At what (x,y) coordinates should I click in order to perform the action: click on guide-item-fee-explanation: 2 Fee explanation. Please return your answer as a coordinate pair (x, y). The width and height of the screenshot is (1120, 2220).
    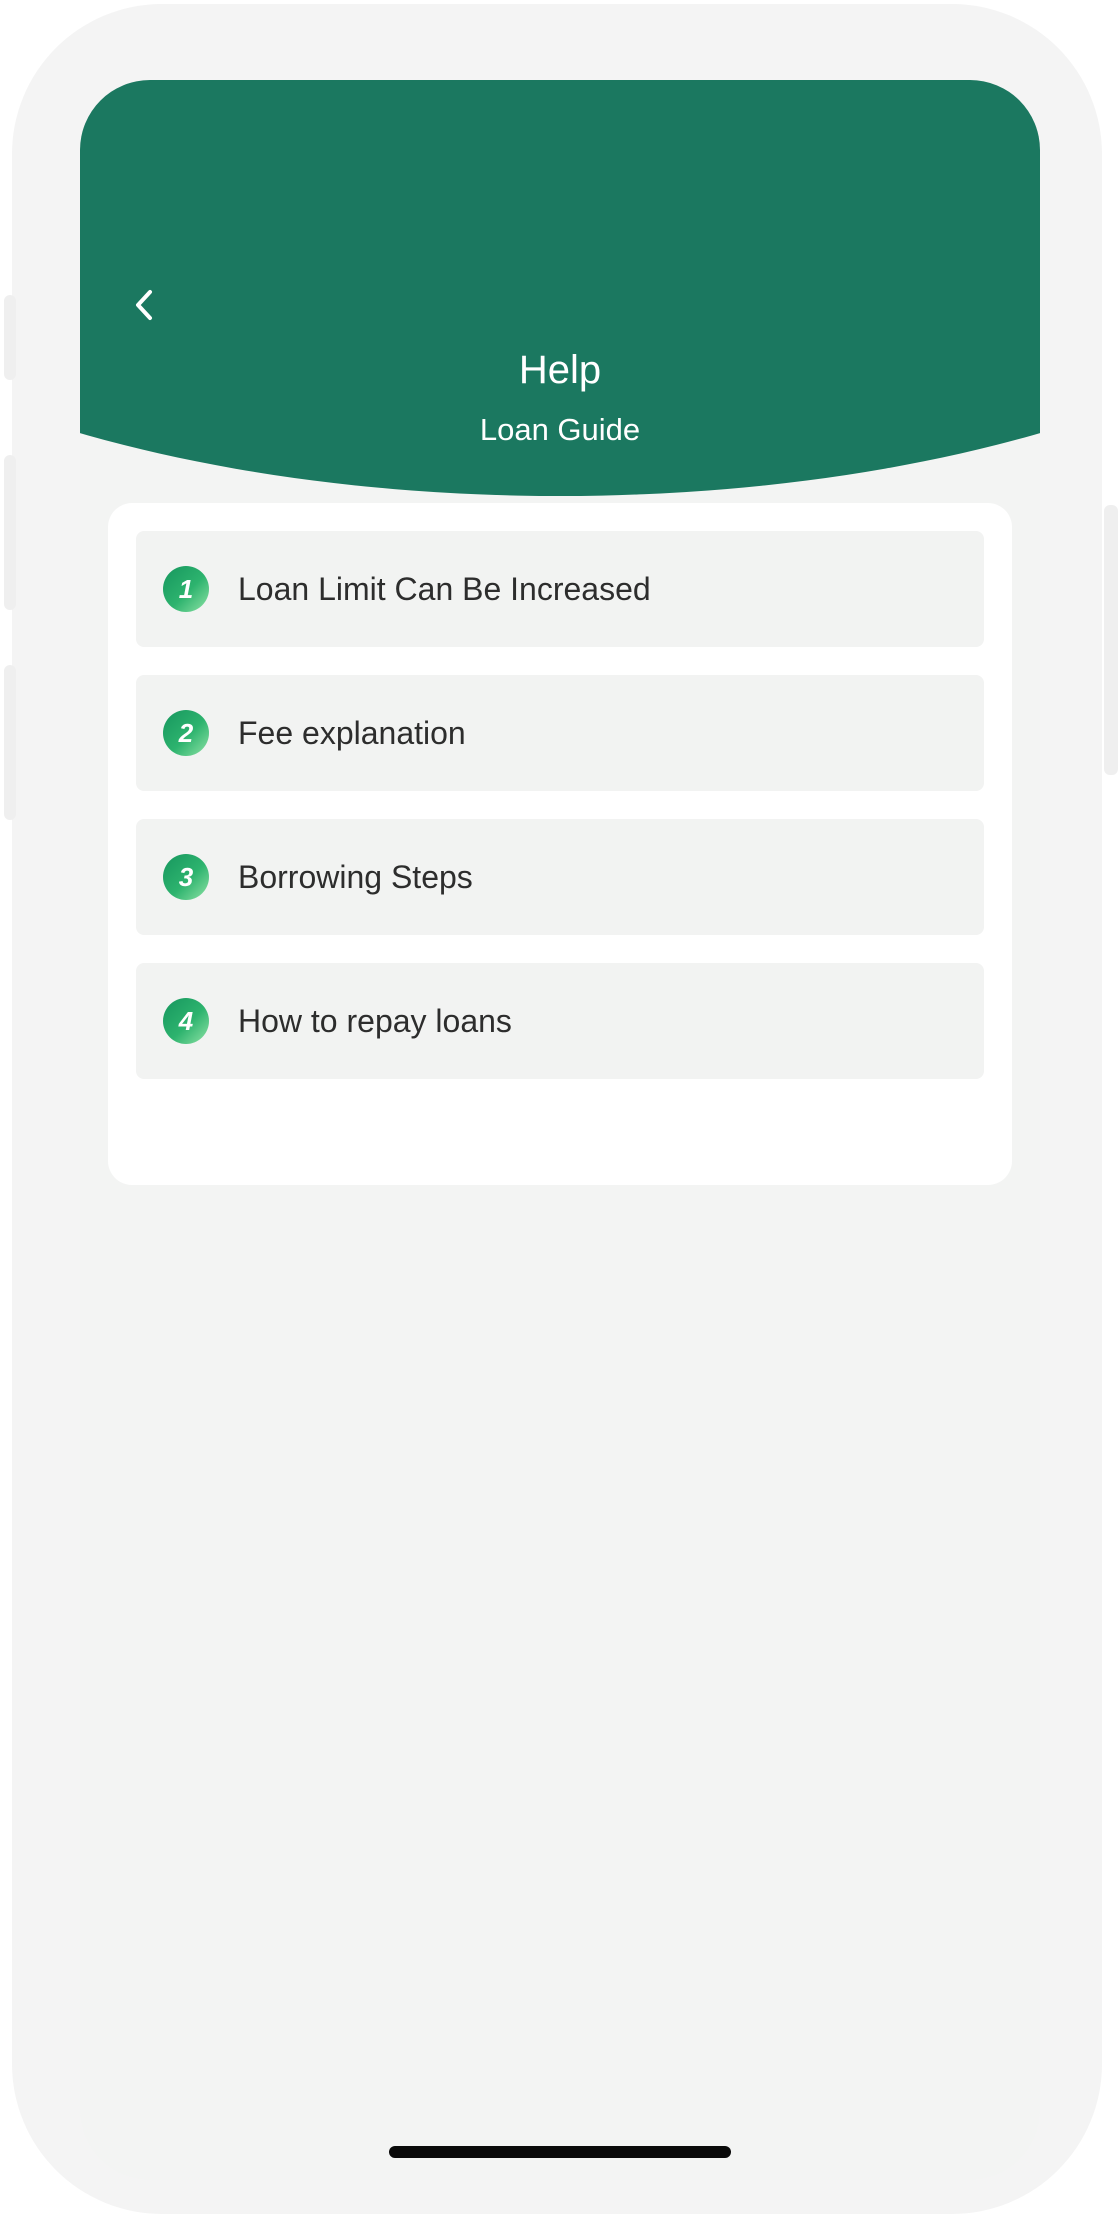
    Looking at the image, I should click on (560, 733).